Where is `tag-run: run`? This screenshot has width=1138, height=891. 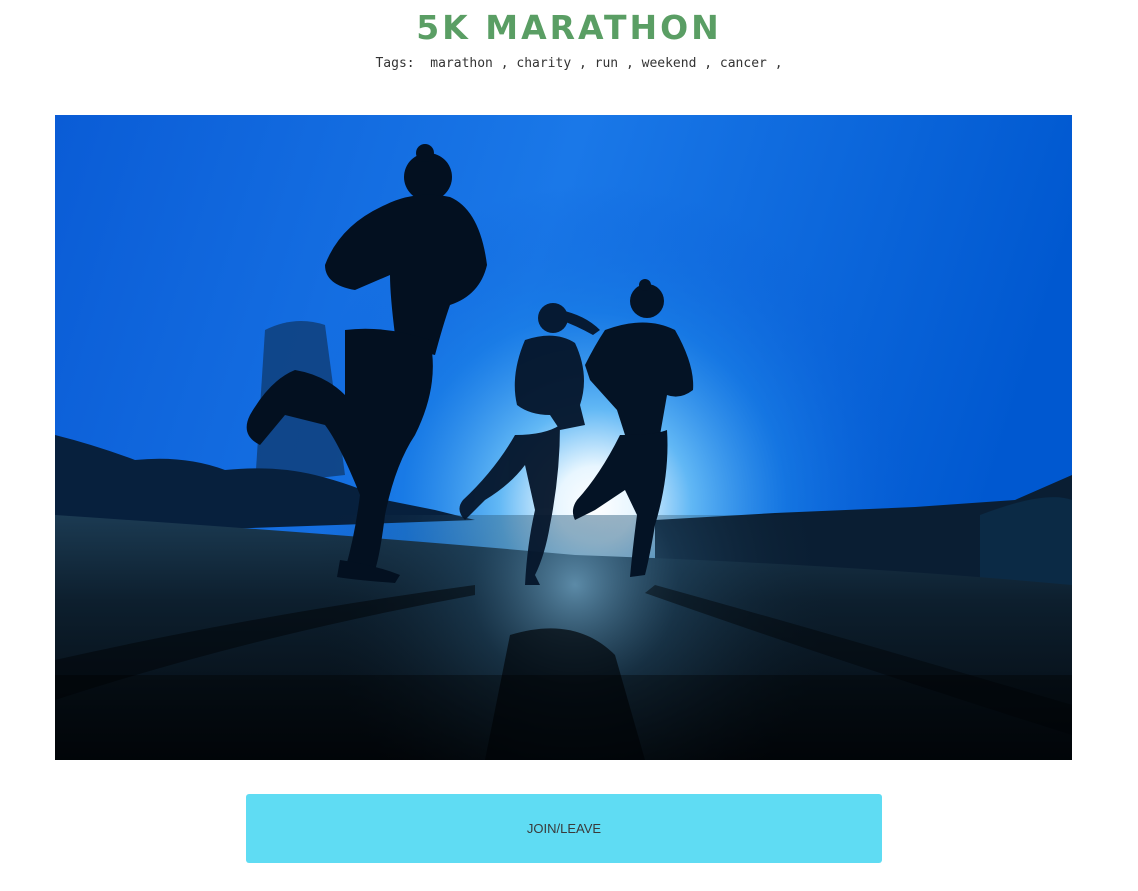 tag-run: run is located at coordinates (606, 63).